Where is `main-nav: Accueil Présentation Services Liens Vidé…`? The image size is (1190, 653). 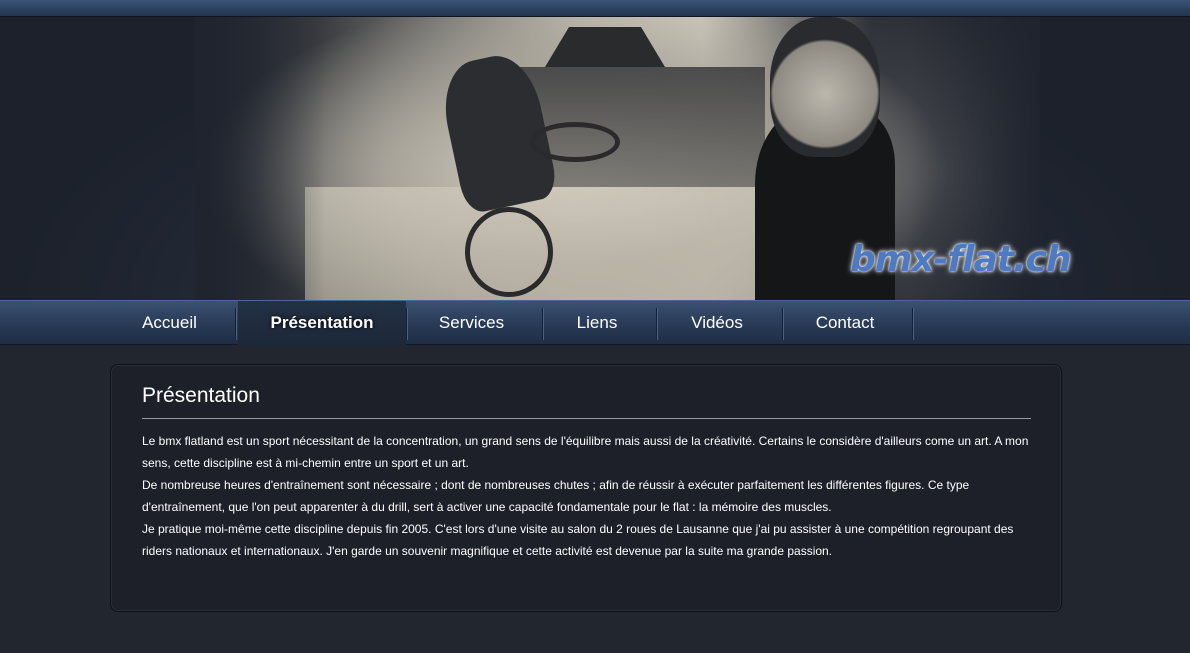 main-nav: Accueil Présentation Services Liens Vidé… is located at coordinates (595, 322).